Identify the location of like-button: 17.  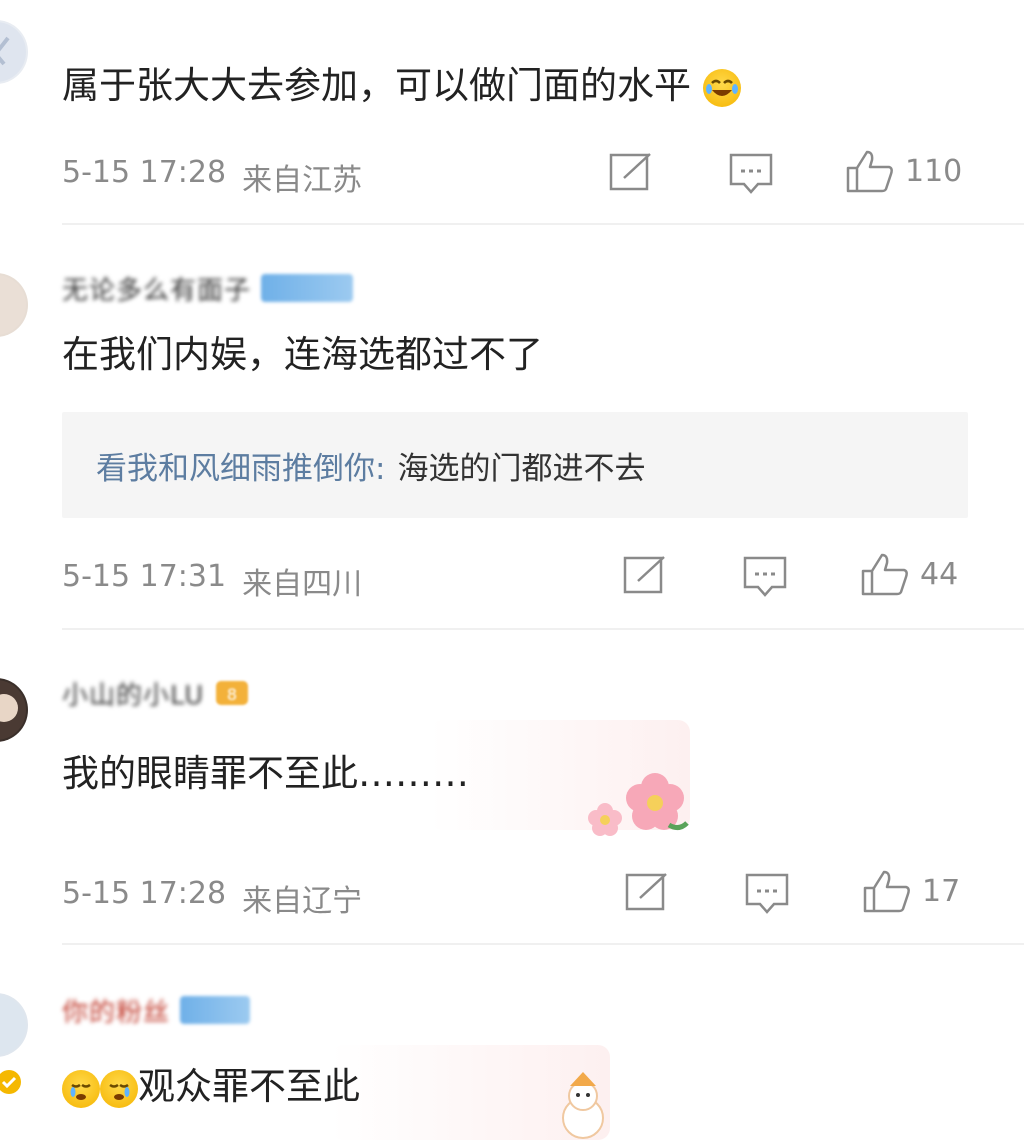
(911, 891).